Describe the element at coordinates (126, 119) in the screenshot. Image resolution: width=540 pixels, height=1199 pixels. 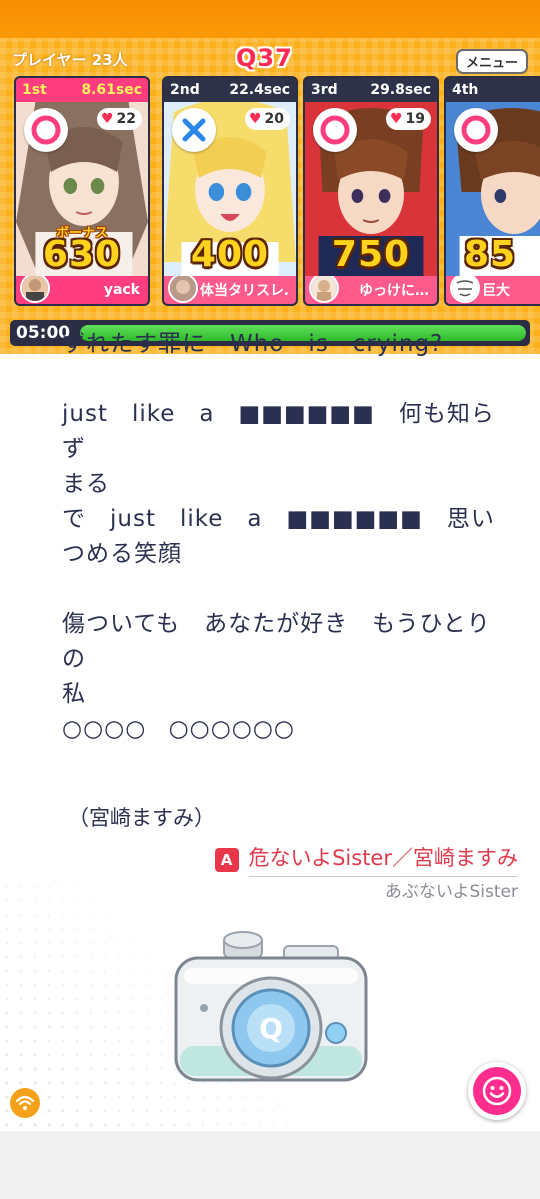
I see `hearts-count: 22` at that location.